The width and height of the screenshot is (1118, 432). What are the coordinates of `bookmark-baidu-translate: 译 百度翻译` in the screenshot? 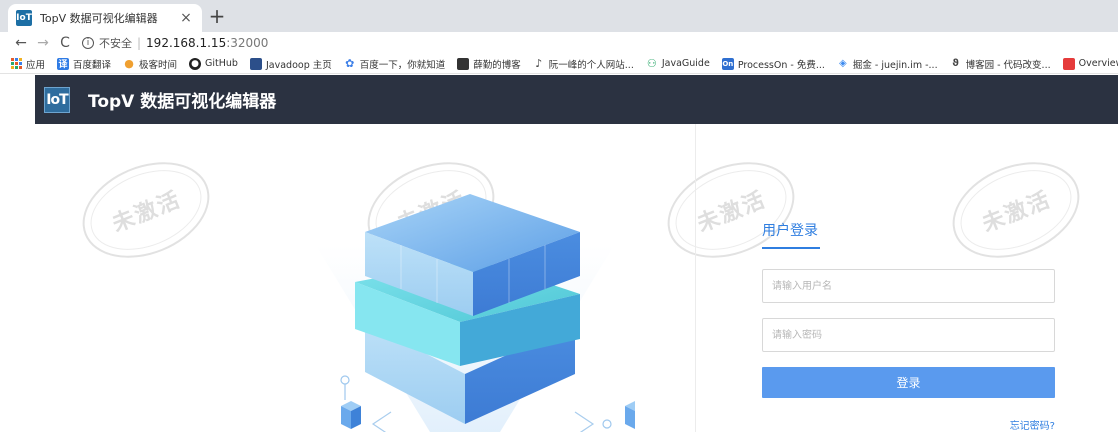 It's located at (84, 64).